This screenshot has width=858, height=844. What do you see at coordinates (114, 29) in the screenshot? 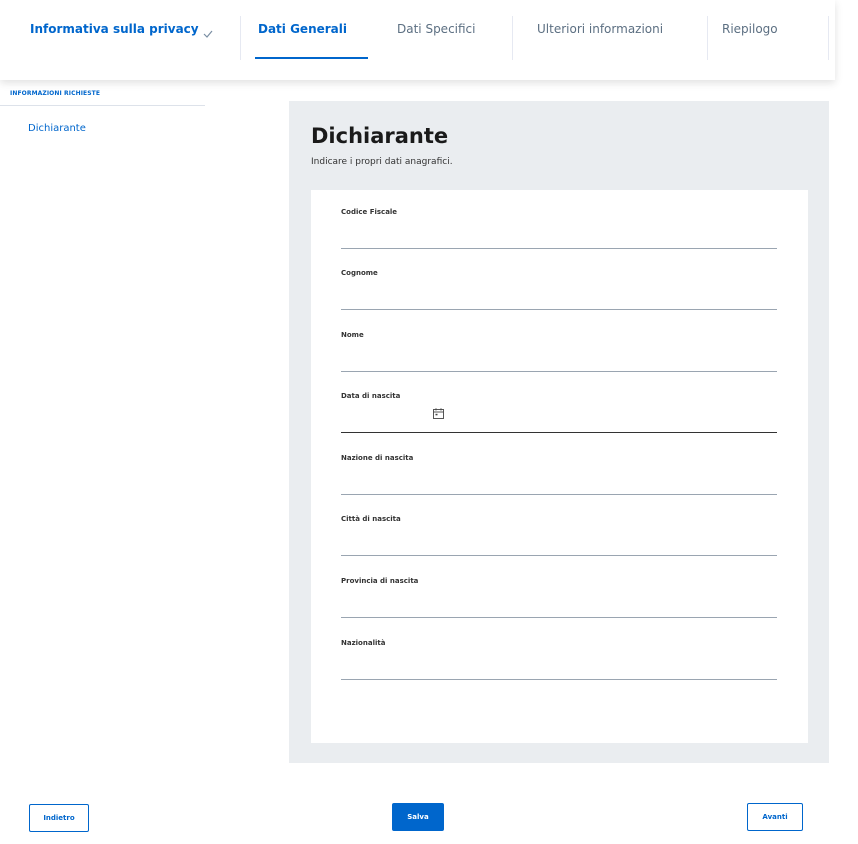
I see `step-label: Informativa sulla privacy` at bounding box center [114, 29].